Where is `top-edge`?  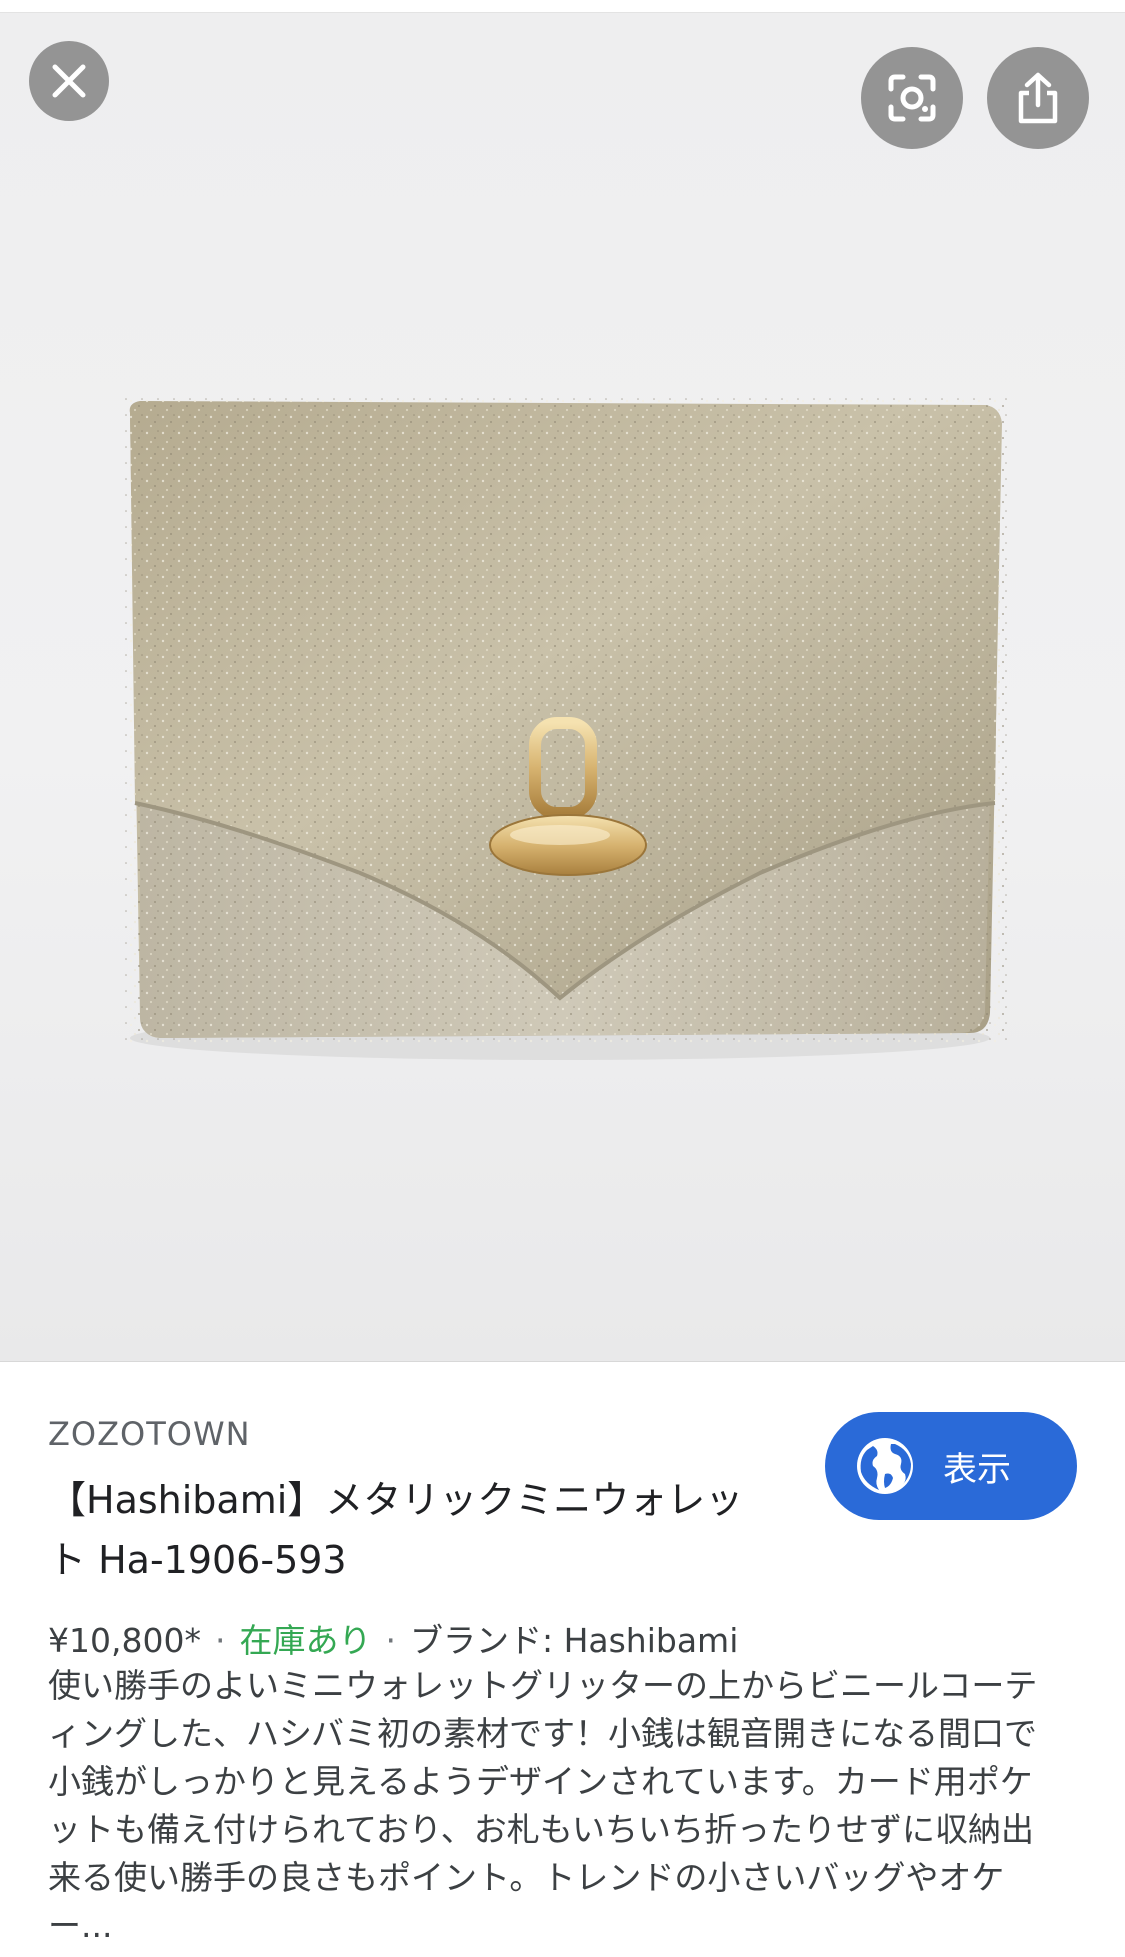 top-edge is located at coordinates (562, 6).